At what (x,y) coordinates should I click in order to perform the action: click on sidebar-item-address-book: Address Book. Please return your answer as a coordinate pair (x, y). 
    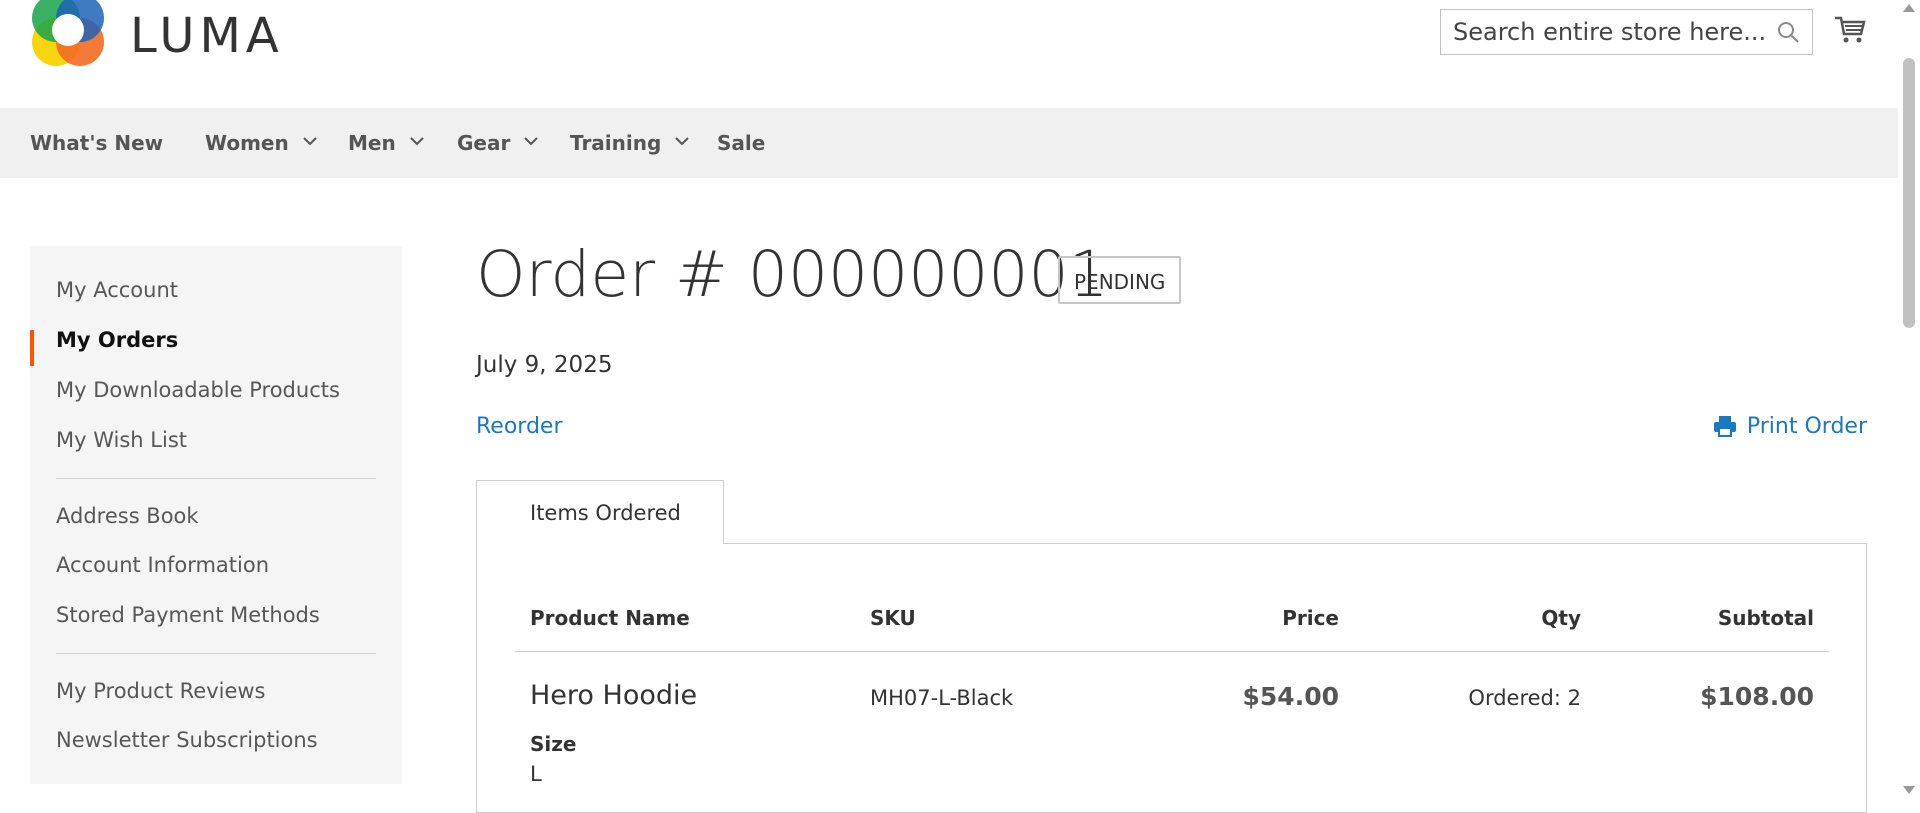
    Looking at the image, I should click on (127, 516).